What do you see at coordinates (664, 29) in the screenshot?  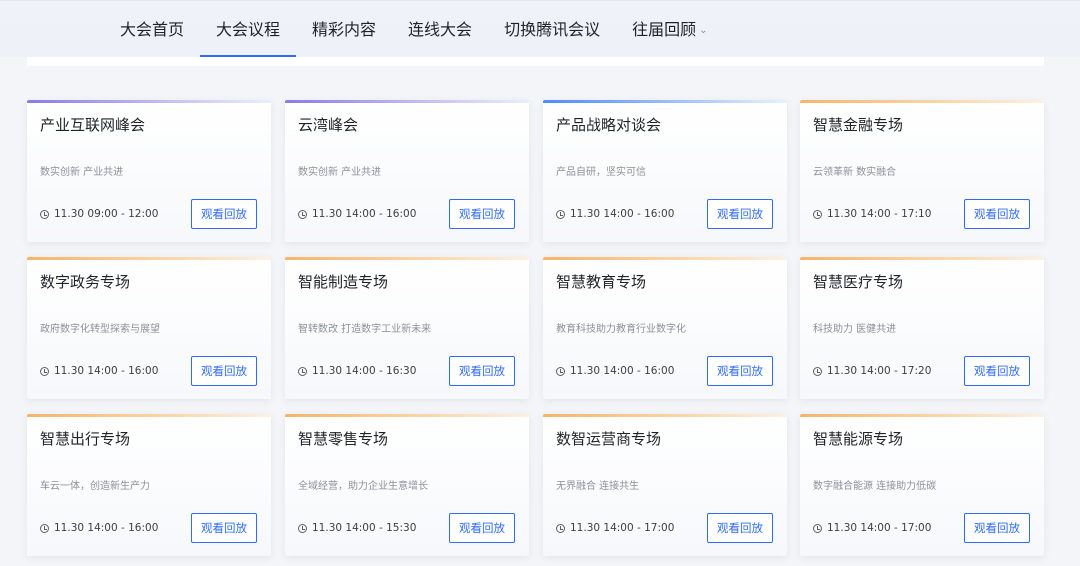 I see `nav-item-label: 往届回顾` at bounding box center [664, 29].